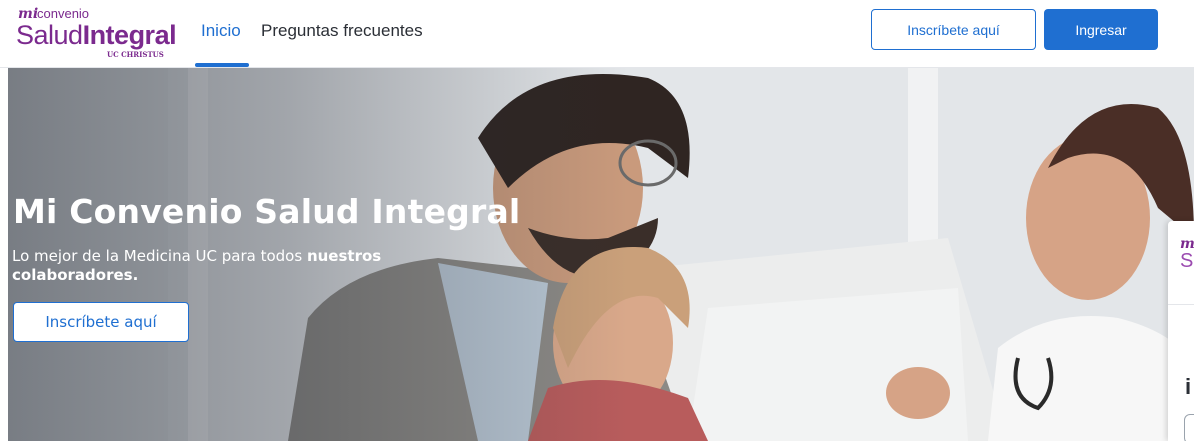 The height and width of the screenshot is (441, 1194). I want to click on side-card-logo-mi: m, so click(1187, 244).